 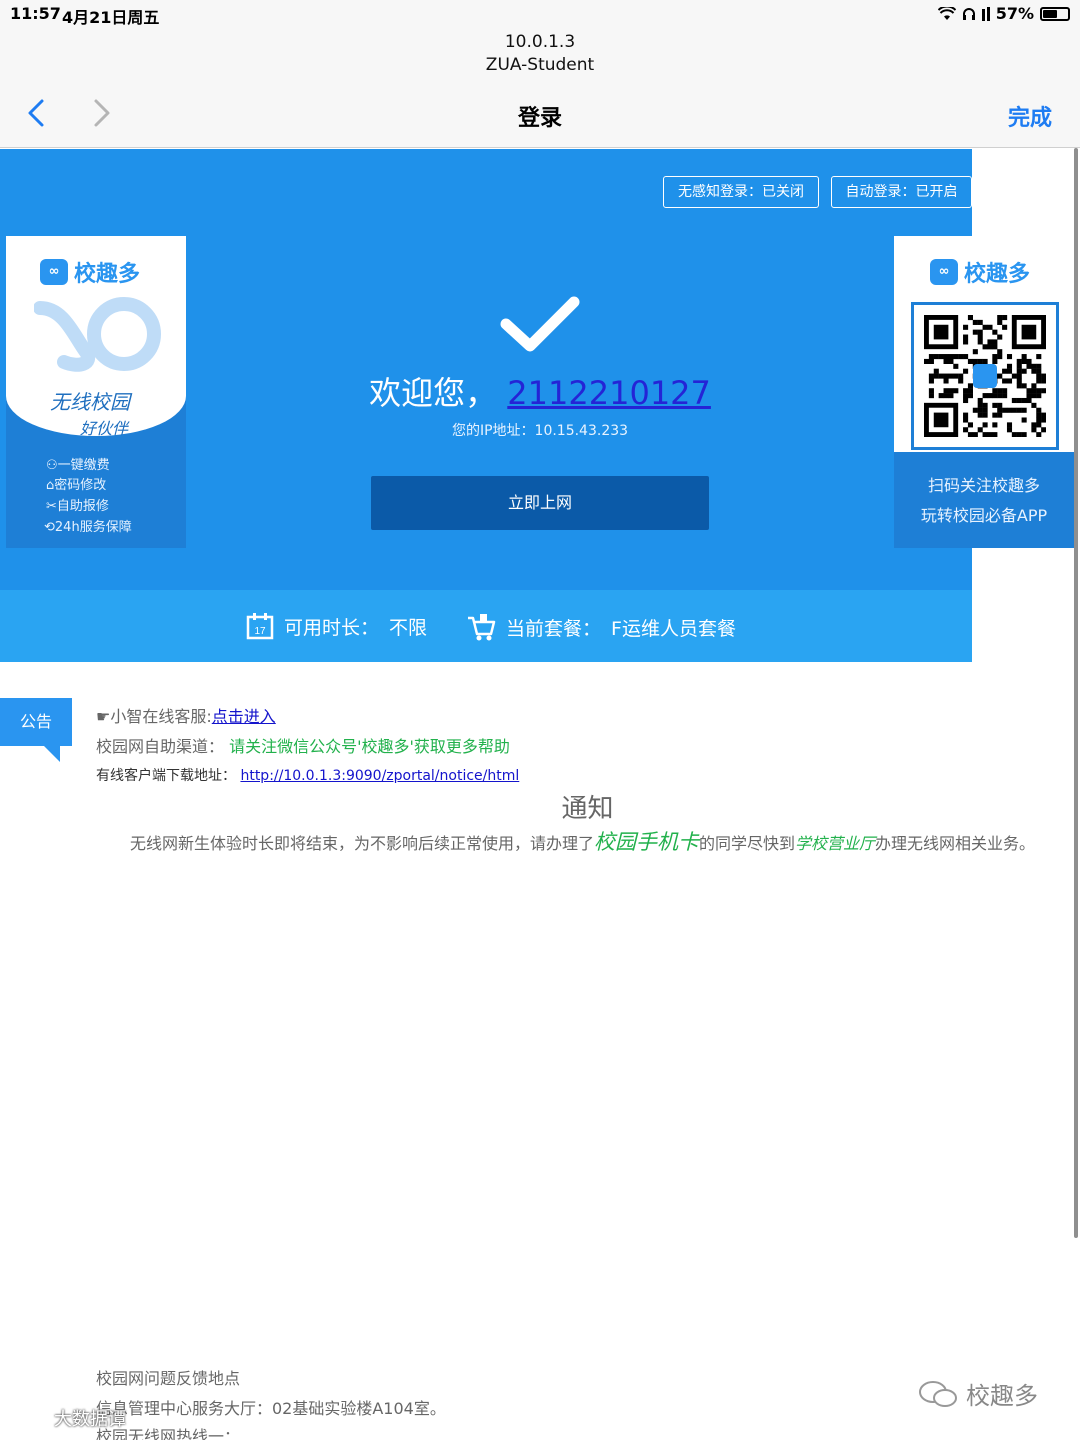 What do you see at coordinates (997, 274) in the screenshot?
I see `ad-right-brand-text: 校趣多` at bounding box center [997, 274].